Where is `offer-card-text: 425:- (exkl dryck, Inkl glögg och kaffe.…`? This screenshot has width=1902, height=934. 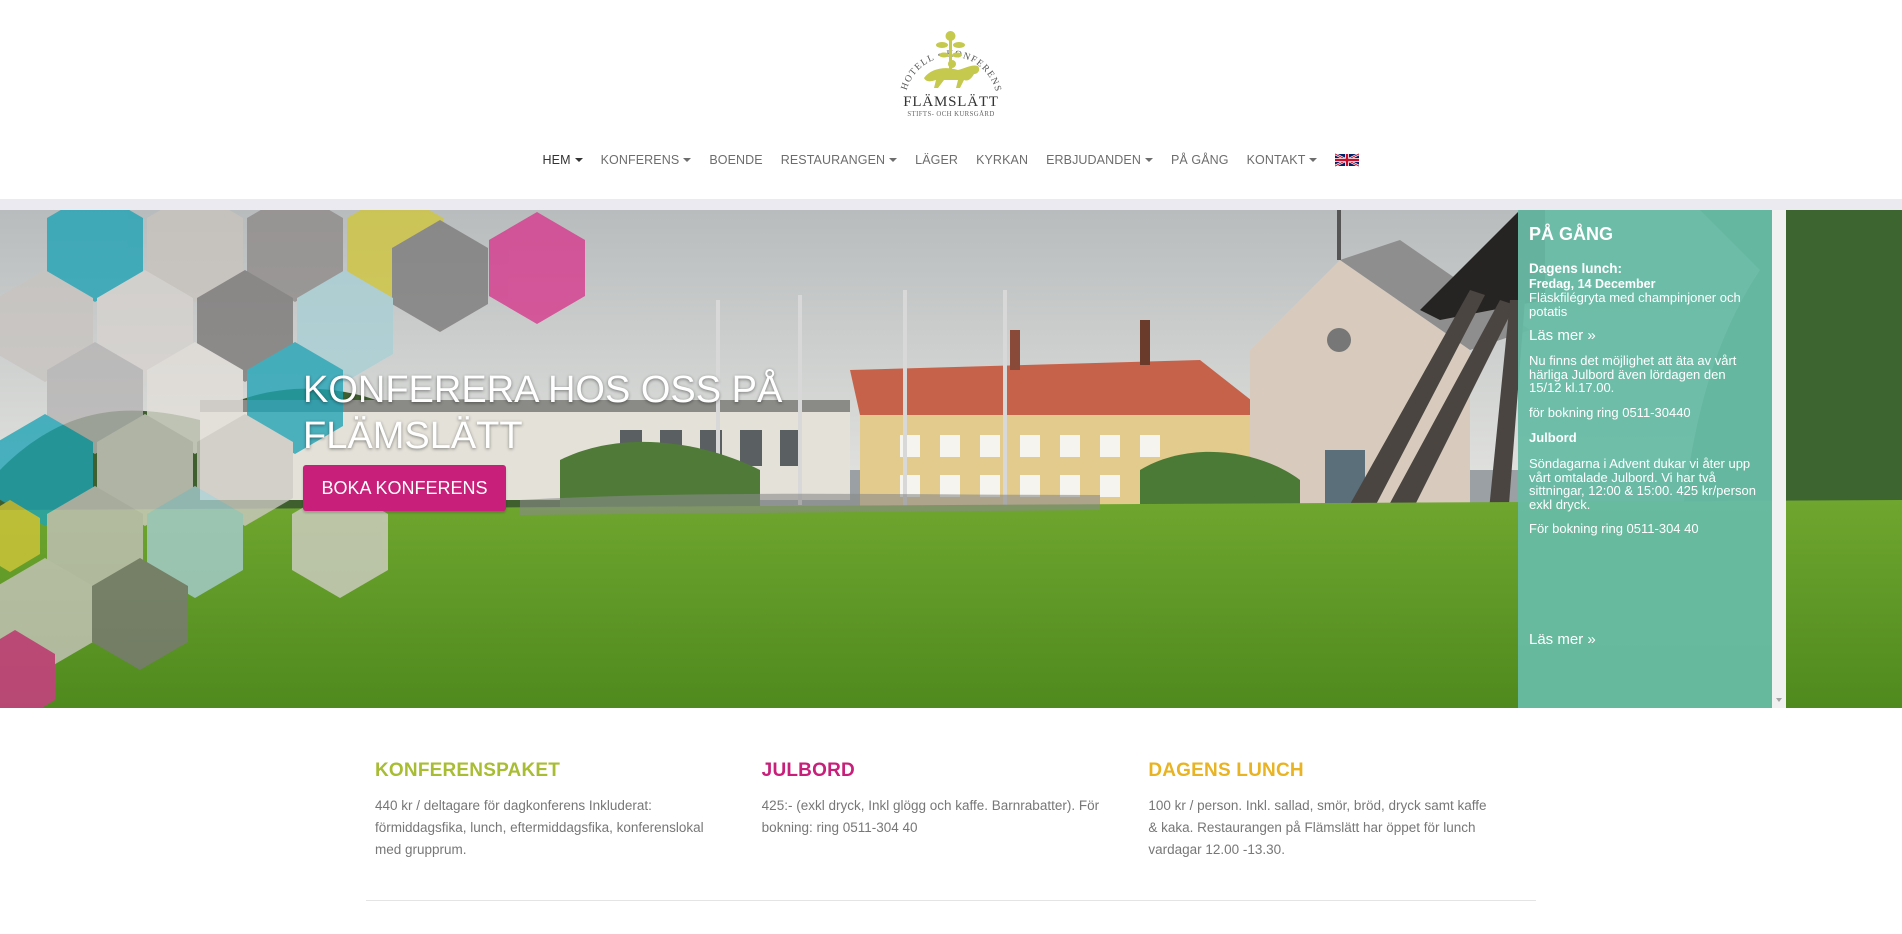 offer-card-text: 425:- (exkl dryck, Inkl glögg och kaffe.… is located at coordinates (930, 816).